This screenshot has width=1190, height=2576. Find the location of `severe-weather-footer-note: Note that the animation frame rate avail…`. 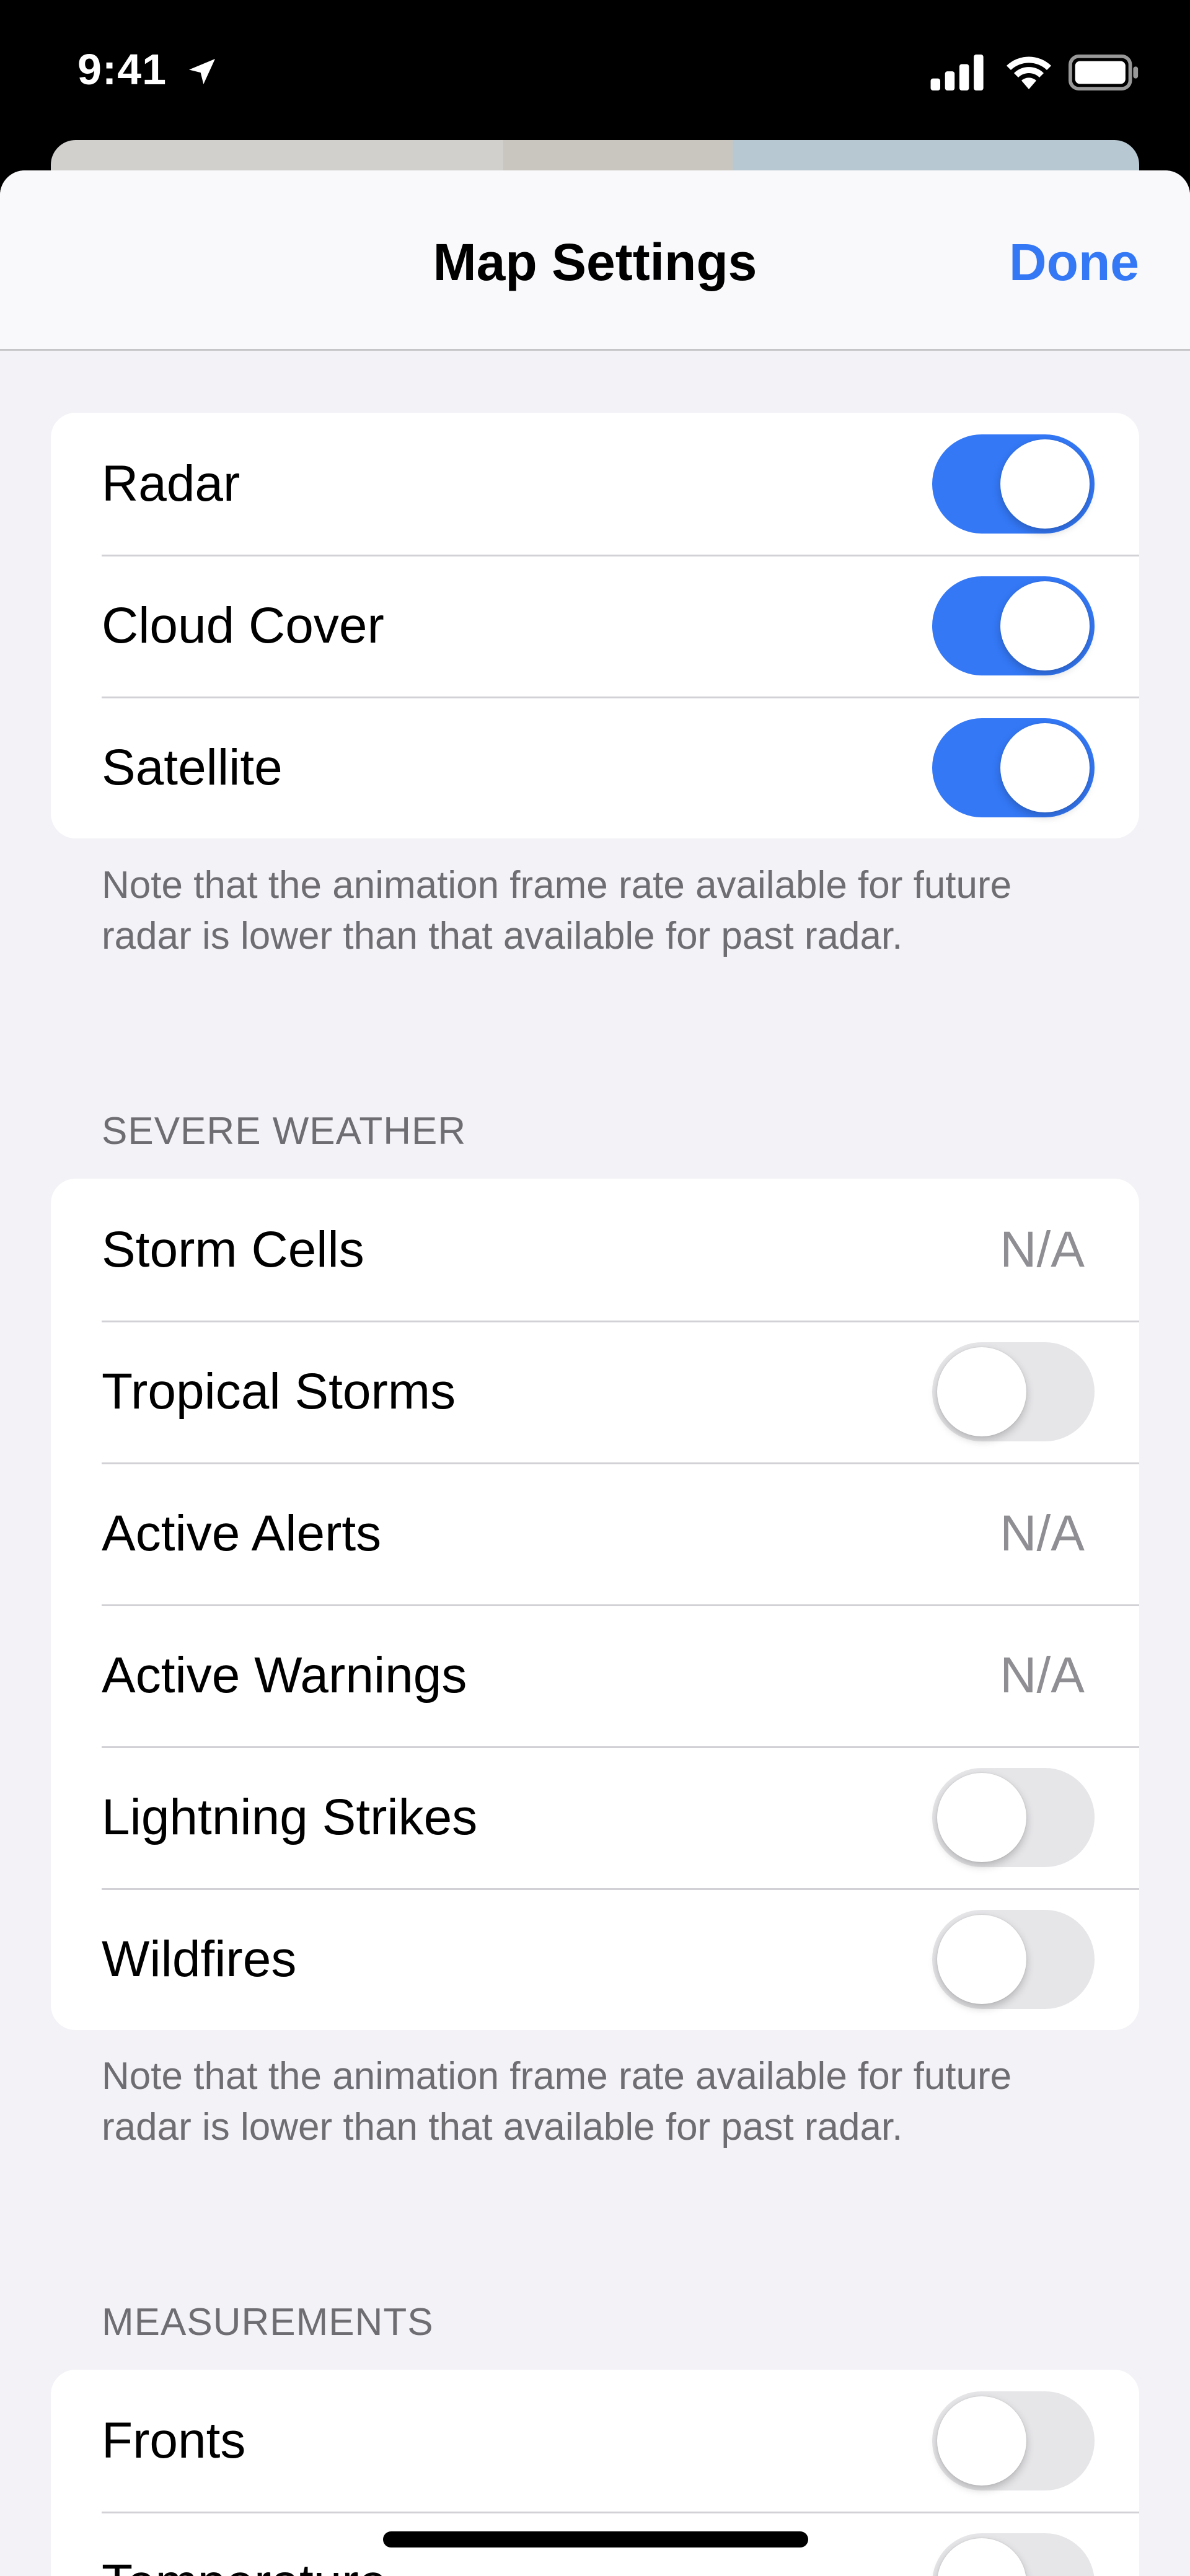

severe-weather-footer-note: Note that the animation frame rate avail… is located at coordinates (557, 2101).